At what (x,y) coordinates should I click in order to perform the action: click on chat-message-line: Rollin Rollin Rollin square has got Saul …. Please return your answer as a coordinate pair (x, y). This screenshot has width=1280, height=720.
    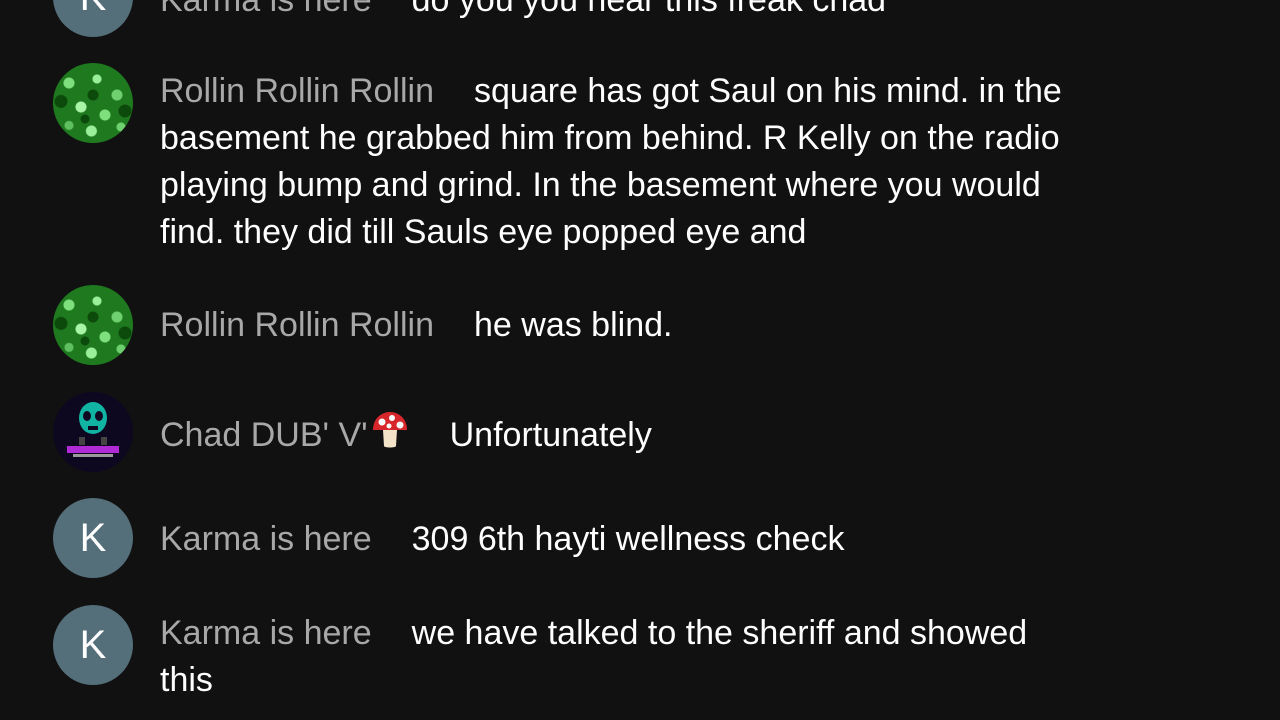
    Looking at the image, I should click on (690, 91).